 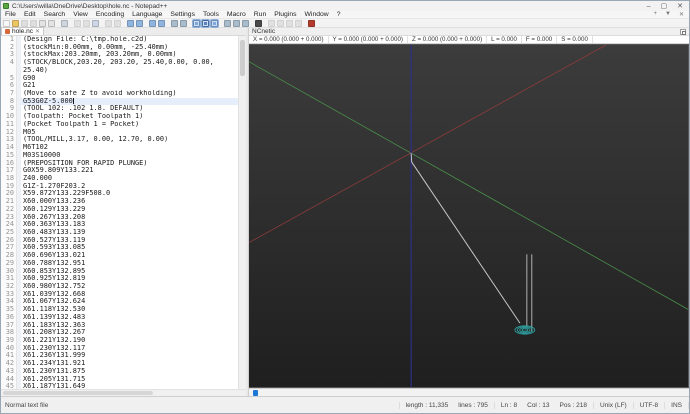 I want to click on menu-extra-plus-icon: +, so click(x=656, y=14).